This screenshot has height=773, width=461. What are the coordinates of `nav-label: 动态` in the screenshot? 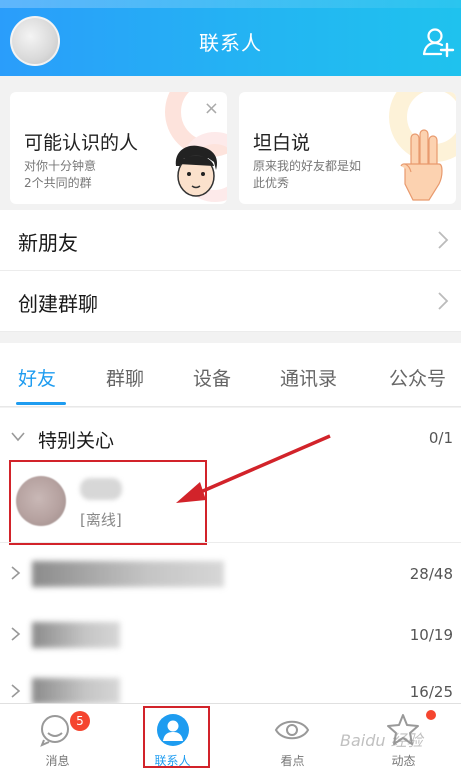 It's located at (403, 761).